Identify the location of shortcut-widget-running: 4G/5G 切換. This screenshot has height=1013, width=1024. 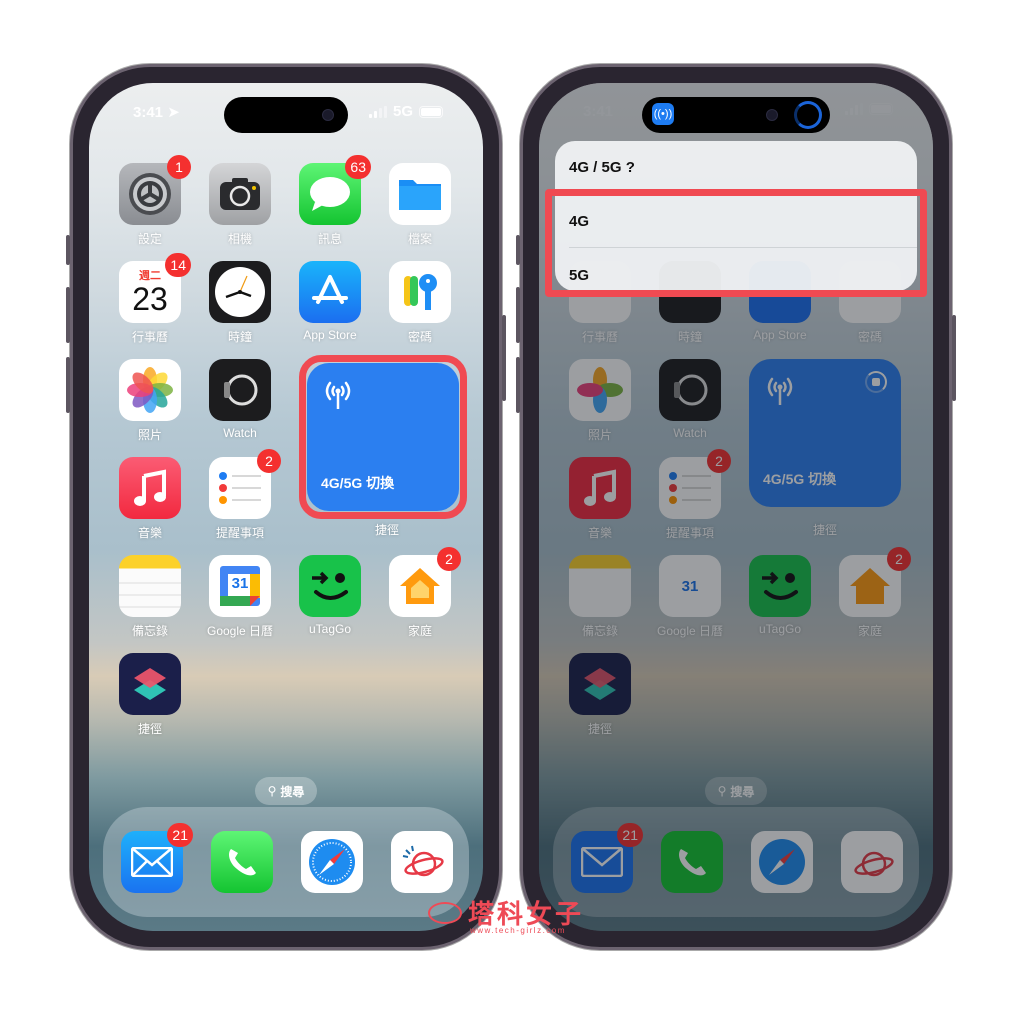
(825, 433).